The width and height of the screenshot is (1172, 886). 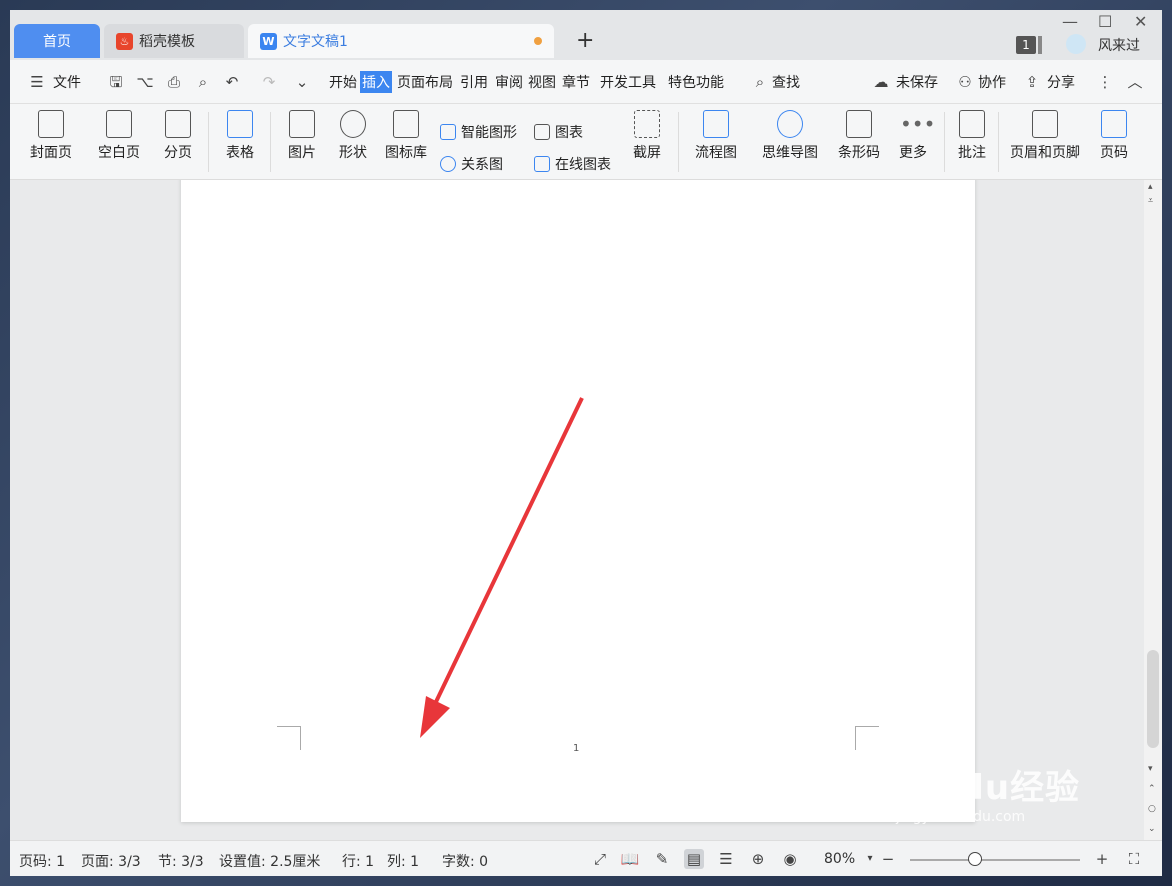 What do you see at coordinates (425, 82) in the screenshot?
I see `menu-page-layout: 页面布局` at bounding box center [425, 82].